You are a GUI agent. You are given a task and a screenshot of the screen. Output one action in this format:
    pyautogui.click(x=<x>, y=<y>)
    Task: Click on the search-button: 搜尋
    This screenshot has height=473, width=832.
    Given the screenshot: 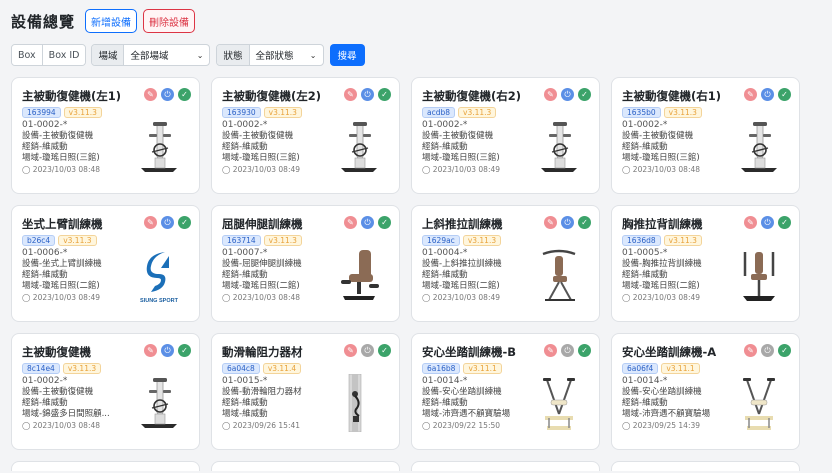 What is the action you would take?
    pyautogui.click(x=347, y=55)
    